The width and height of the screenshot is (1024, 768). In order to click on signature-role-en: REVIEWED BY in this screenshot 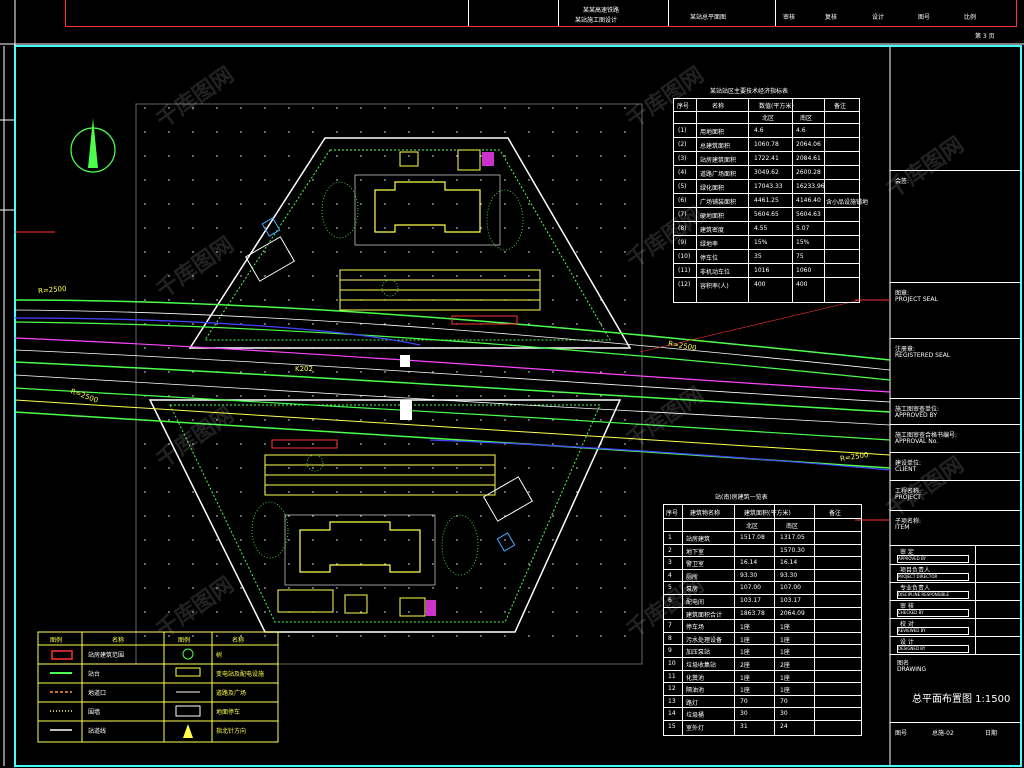, I will do `click(933, 631)`.